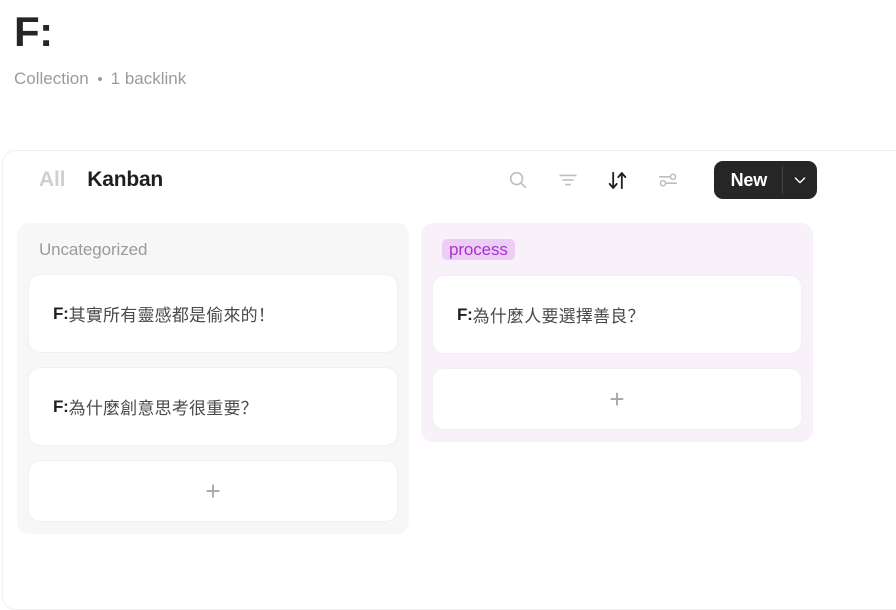 The width and height of the screenshot is (896, 610). What do you see at coordinates (33, 31) in the screenshot?
I see `page-title: F:` at bounding box center [33, 31].